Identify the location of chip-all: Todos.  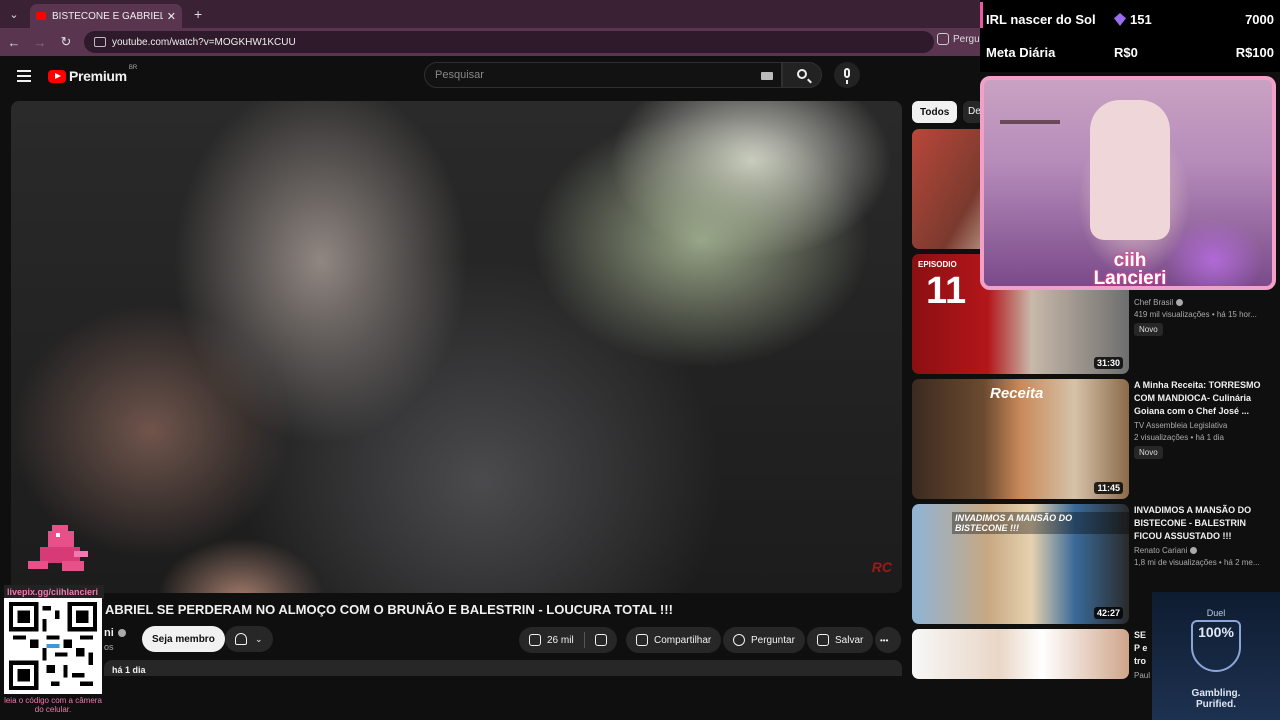
(935, 112).